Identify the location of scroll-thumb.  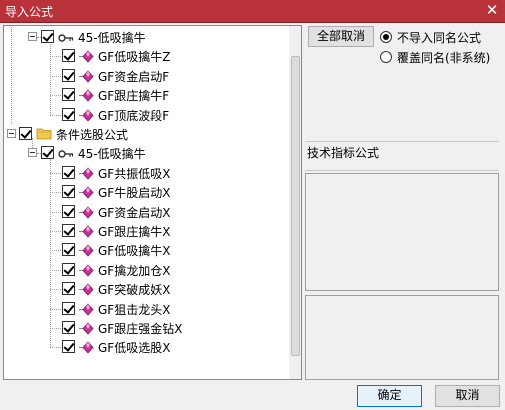
(295, 206).